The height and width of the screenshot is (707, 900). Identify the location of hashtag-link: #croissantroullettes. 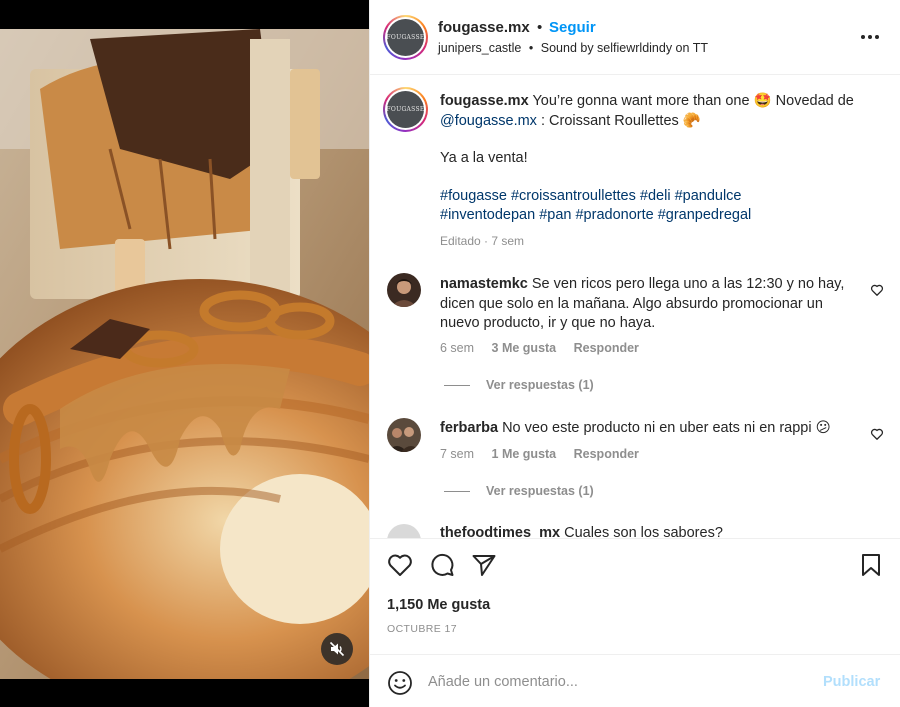
(573, 196).